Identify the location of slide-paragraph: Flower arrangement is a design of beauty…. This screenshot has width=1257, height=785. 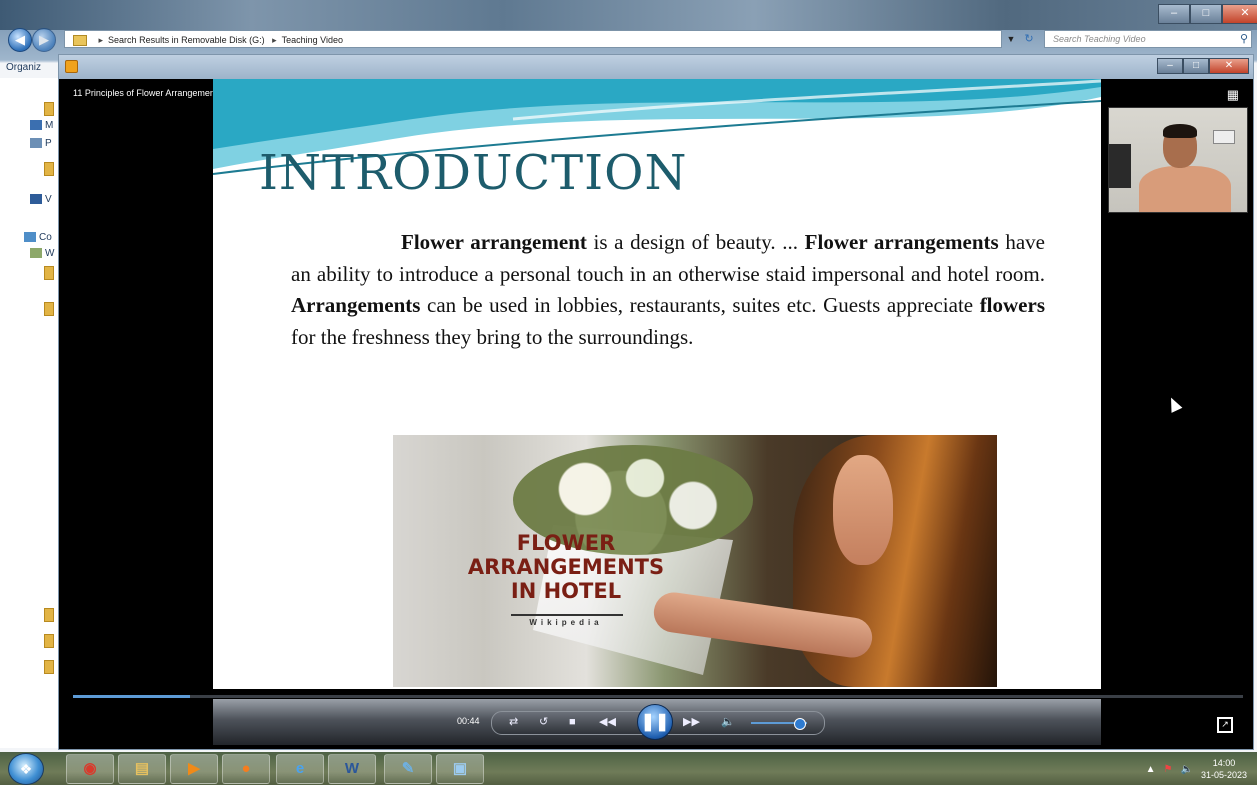
(668, 289).